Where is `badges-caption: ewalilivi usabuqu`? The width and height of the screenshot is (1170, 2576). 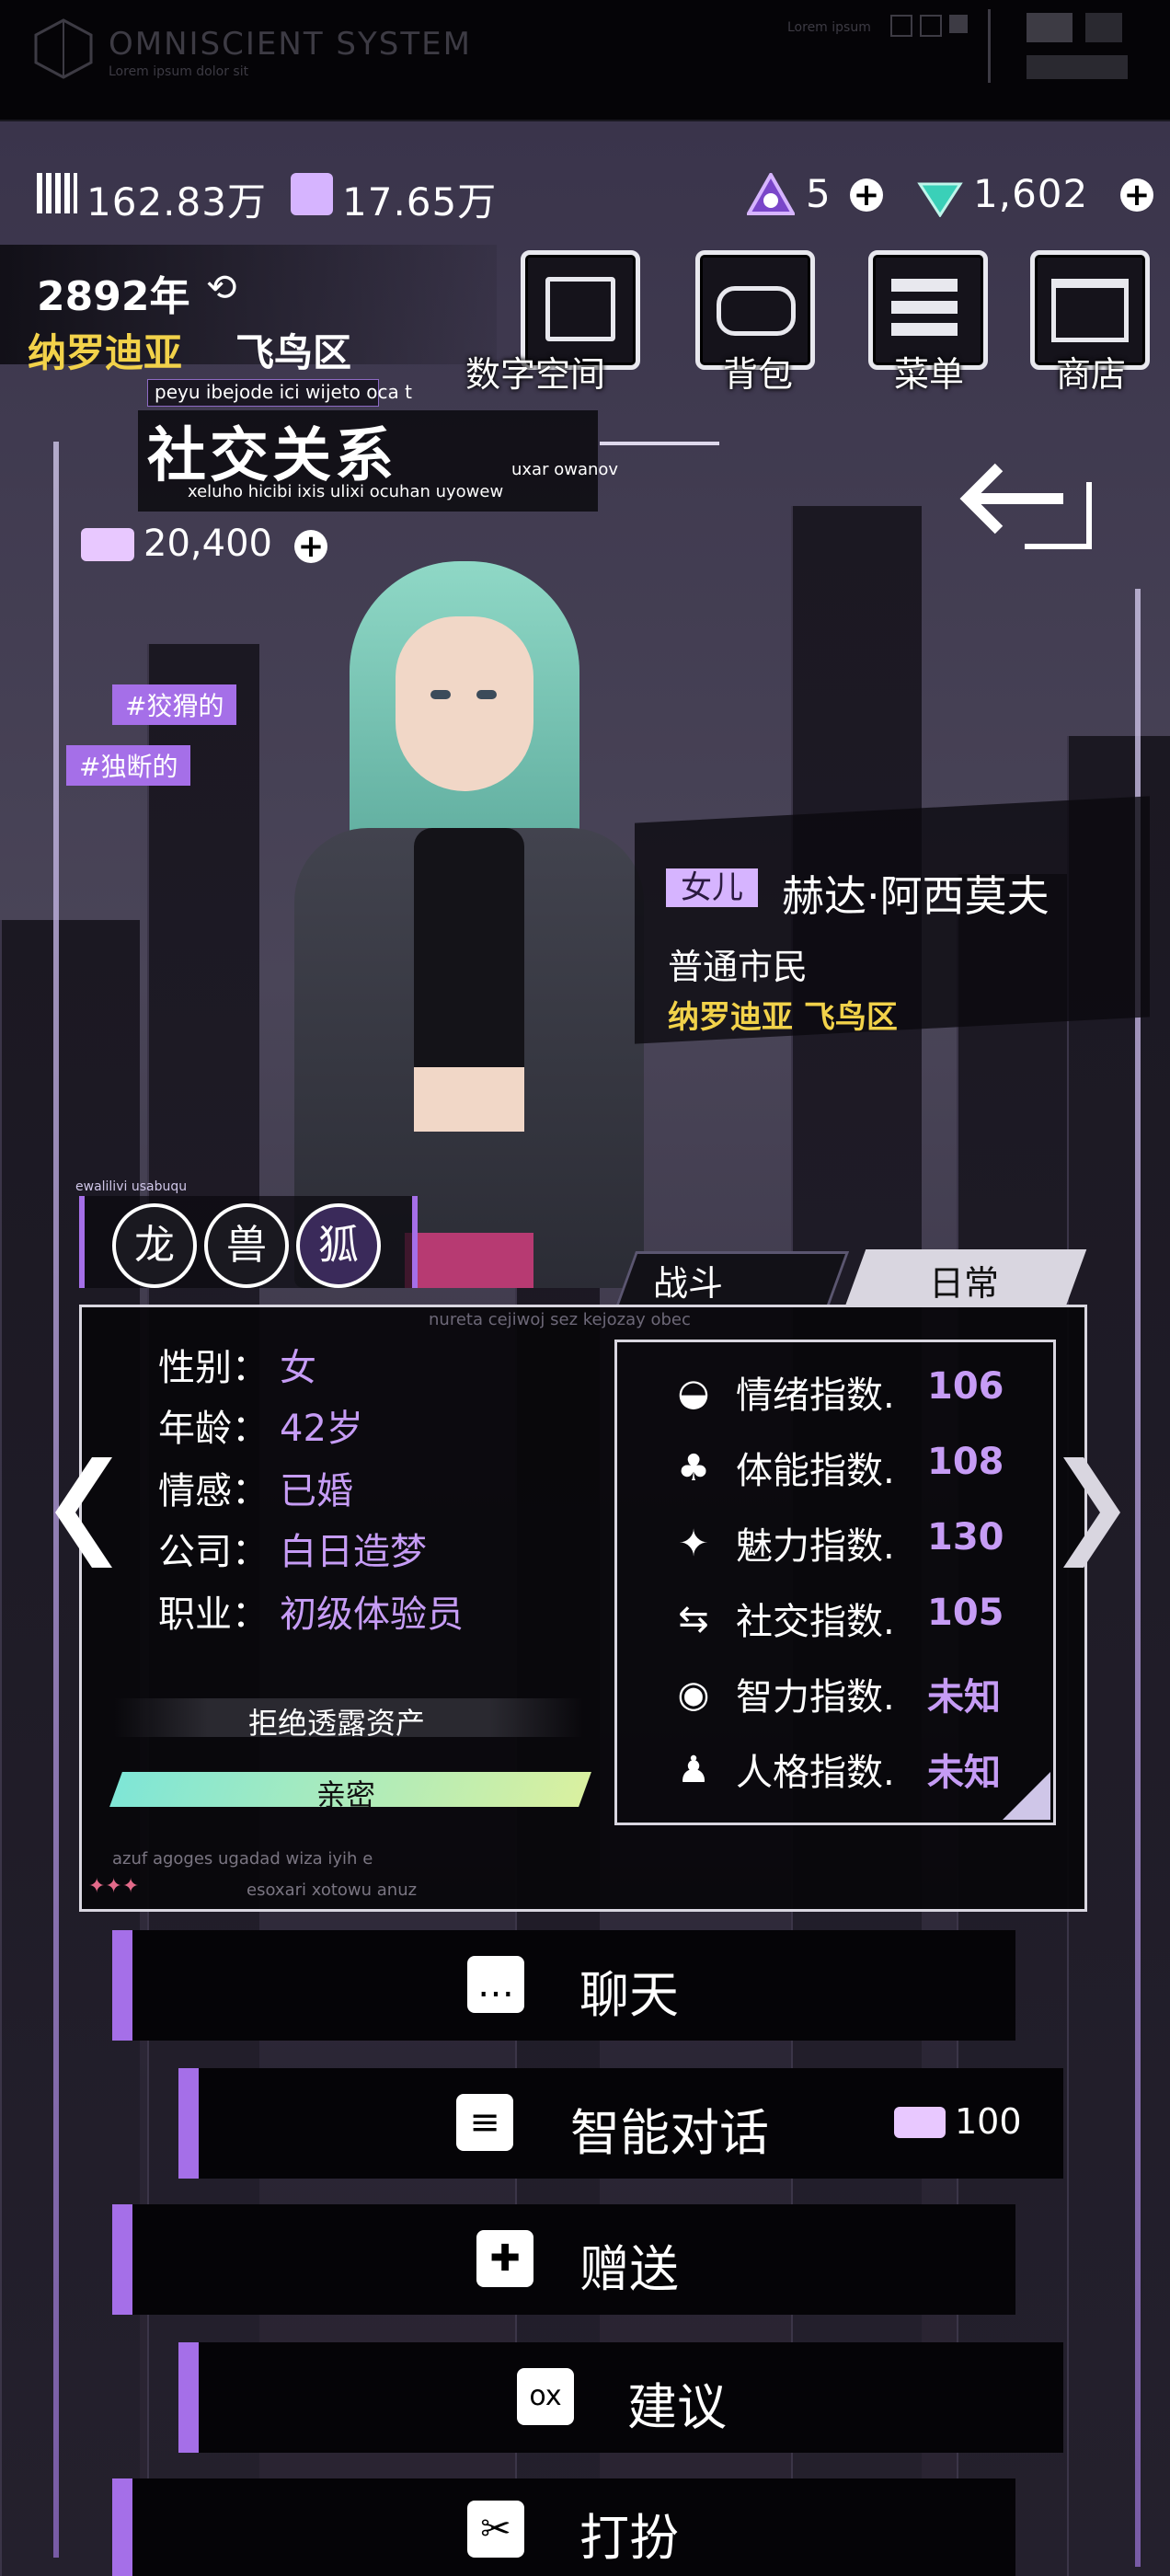 badges-caption: ewalilivi usabuqu is located at coordinates (131, 1186).